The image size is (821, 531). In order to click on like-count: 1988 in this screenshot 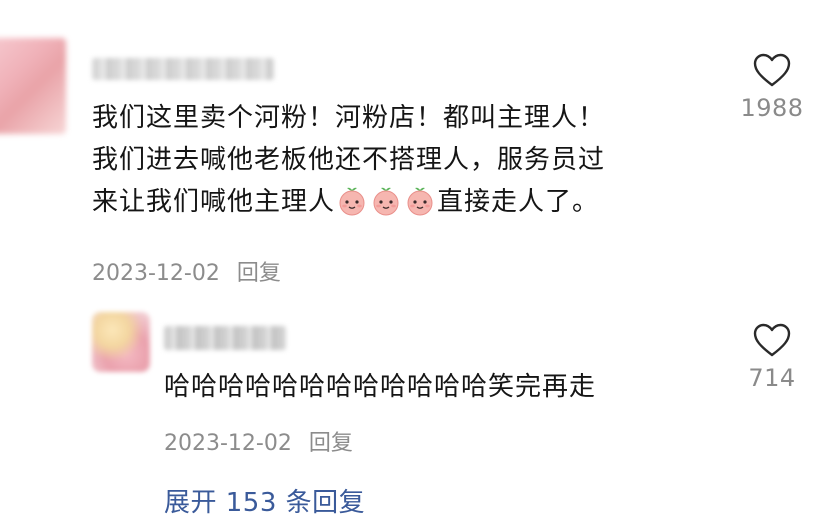, I will do `click(772, 108)`.